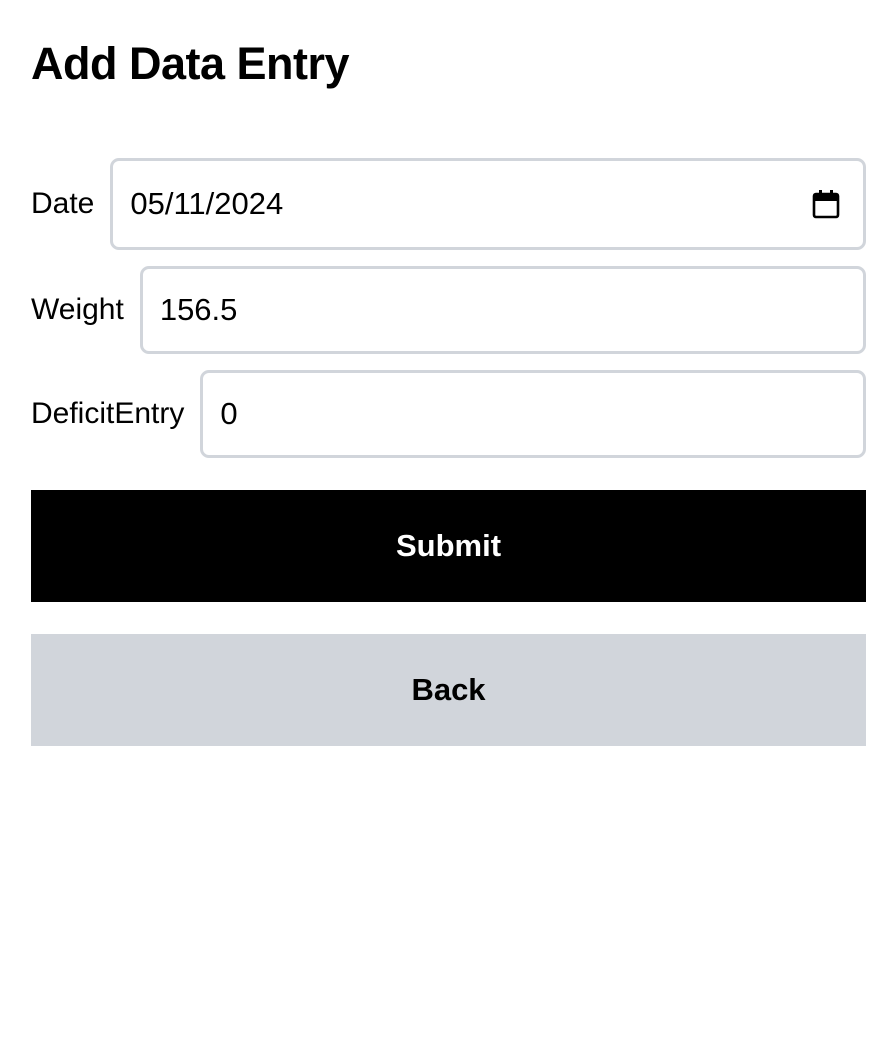 The height and width of the screenshot is (1052, 896). Describe the element at coordinates (190, 63) in the screenshot. I see `page-title: Add Data Entry` at that location.